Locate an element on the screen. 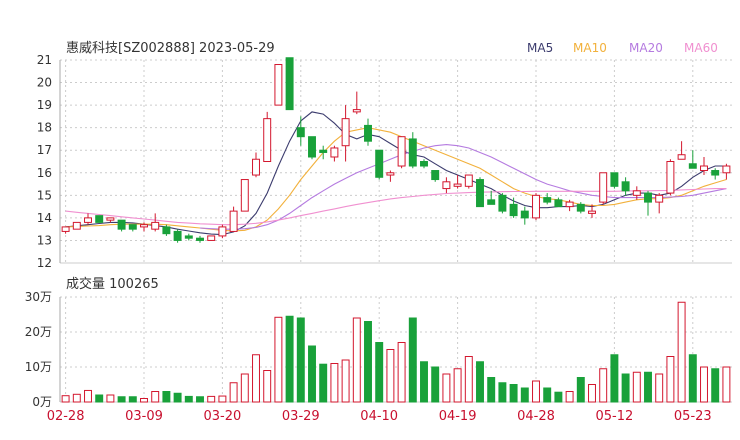 The image size is (740, 440). date-tick-label: 05-23 is located at coordinates (693, 416).